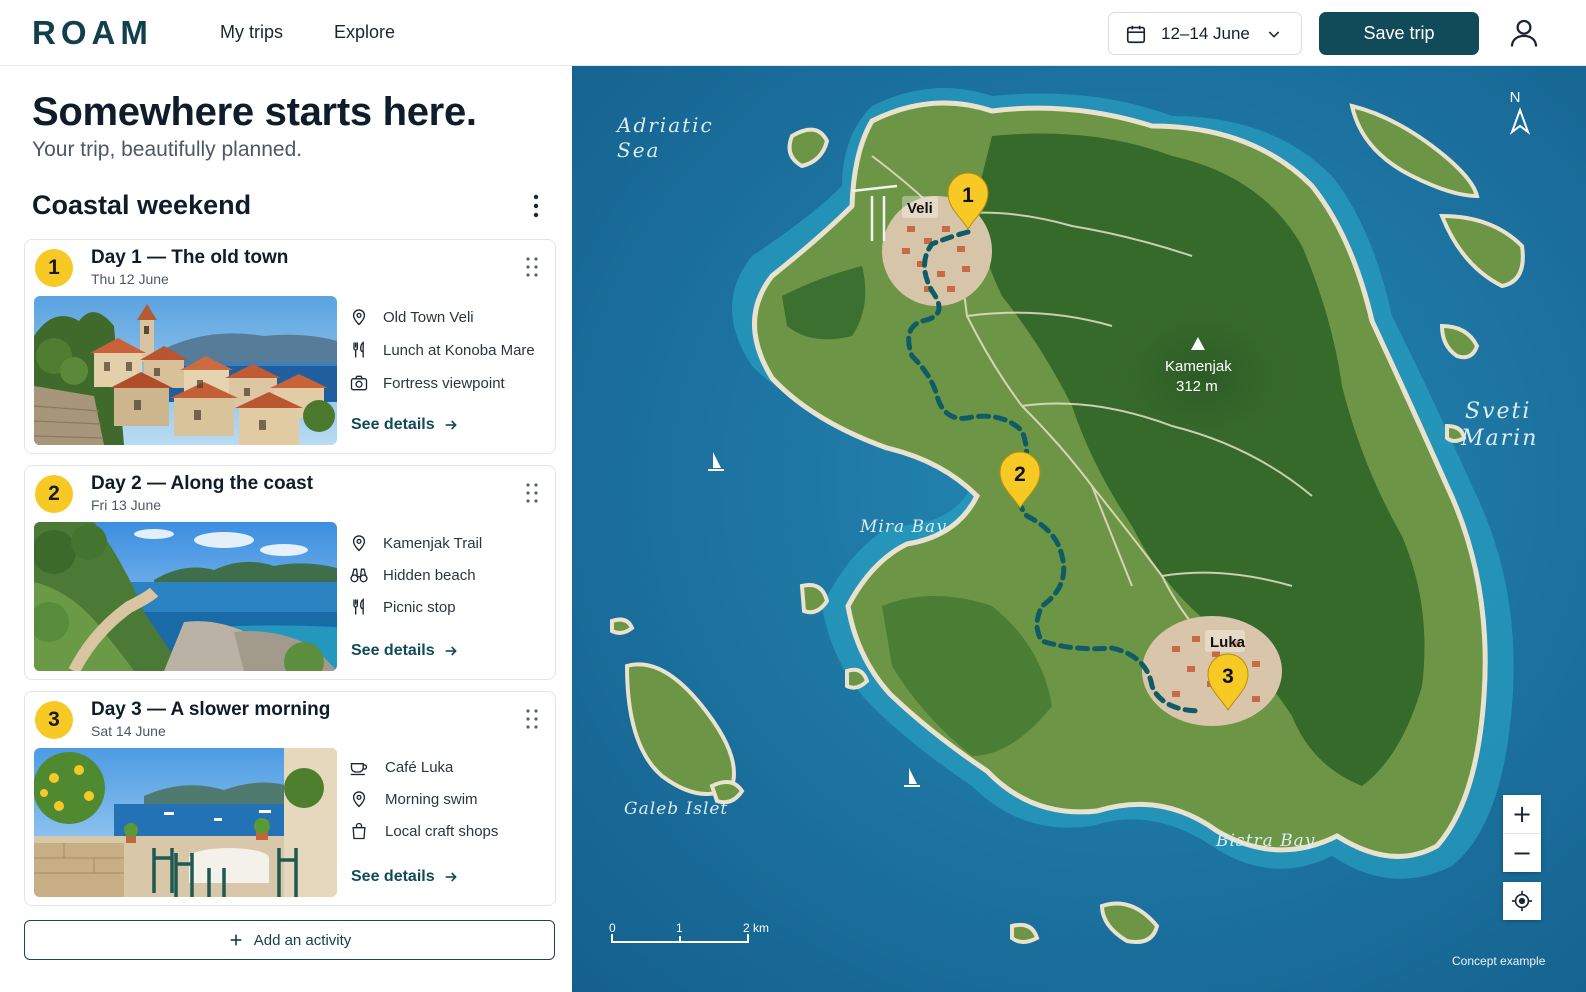  I want to click on zoom-controls: + −, so click(1522, 833).